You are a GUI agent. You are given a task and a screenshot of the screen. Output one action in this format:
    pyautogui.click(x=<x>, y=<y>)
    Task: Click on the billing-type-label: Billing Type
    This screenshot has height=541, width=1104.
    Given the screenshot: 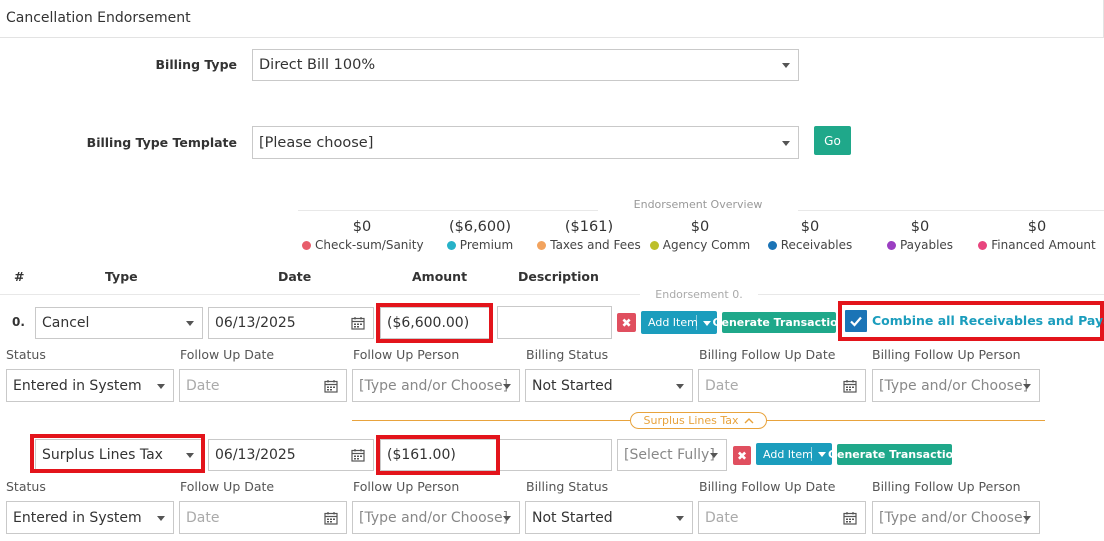 What is the action you would take?
    pyautogui.click(x=196, y=64)
    